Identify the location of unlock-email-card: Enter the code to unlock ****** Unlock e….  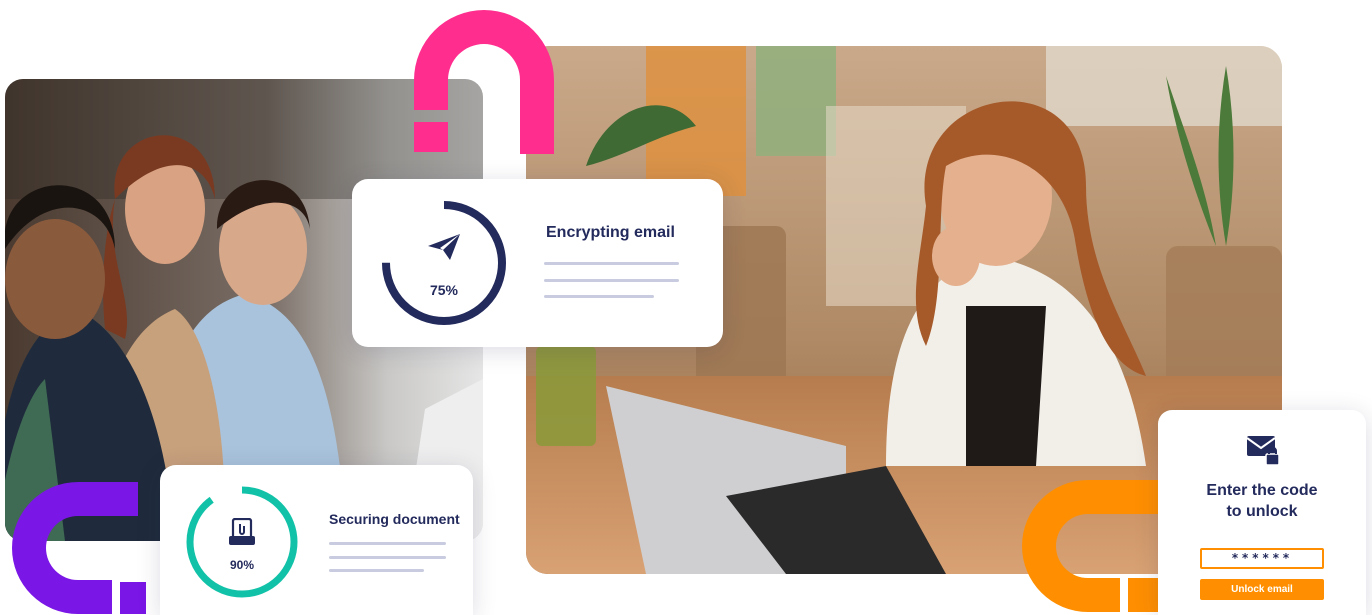
(1262, 512).